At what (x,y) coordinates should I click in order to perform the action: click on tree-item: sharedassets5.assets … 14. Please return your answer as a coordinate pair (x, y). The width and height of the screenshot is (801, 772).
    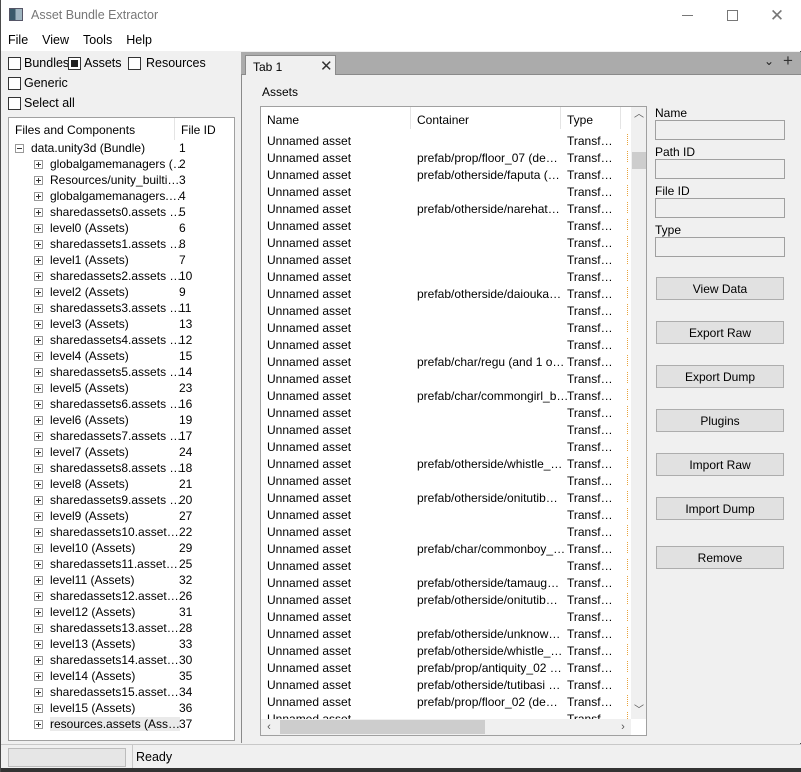
    Looking at the image, I should click on (121, 372).